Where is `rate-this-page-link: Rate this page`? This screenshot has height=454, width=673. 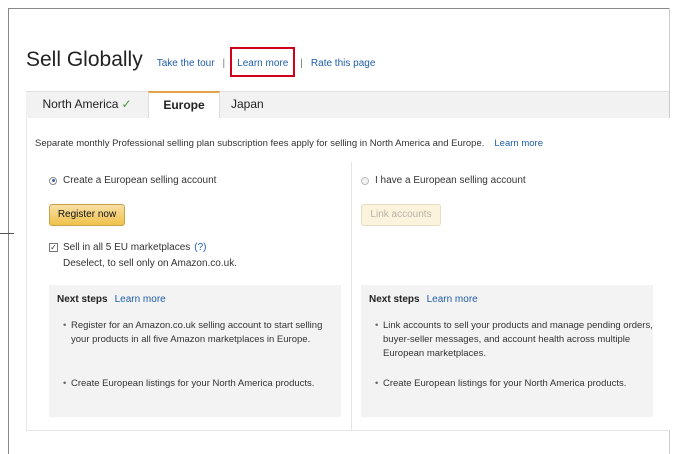
rate-this-page-link: Rate this page is located at coordinates (343, 63).